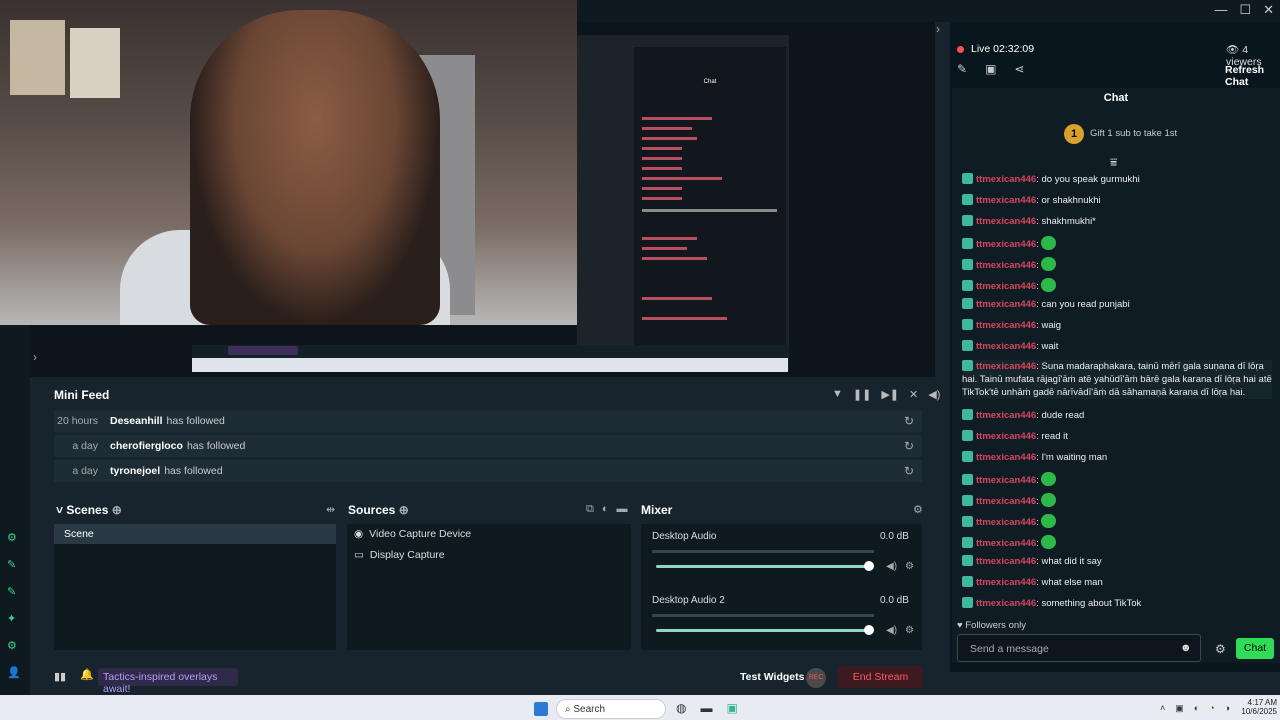  I want to click on skip-icon: ▶❚, so click(890, 394).